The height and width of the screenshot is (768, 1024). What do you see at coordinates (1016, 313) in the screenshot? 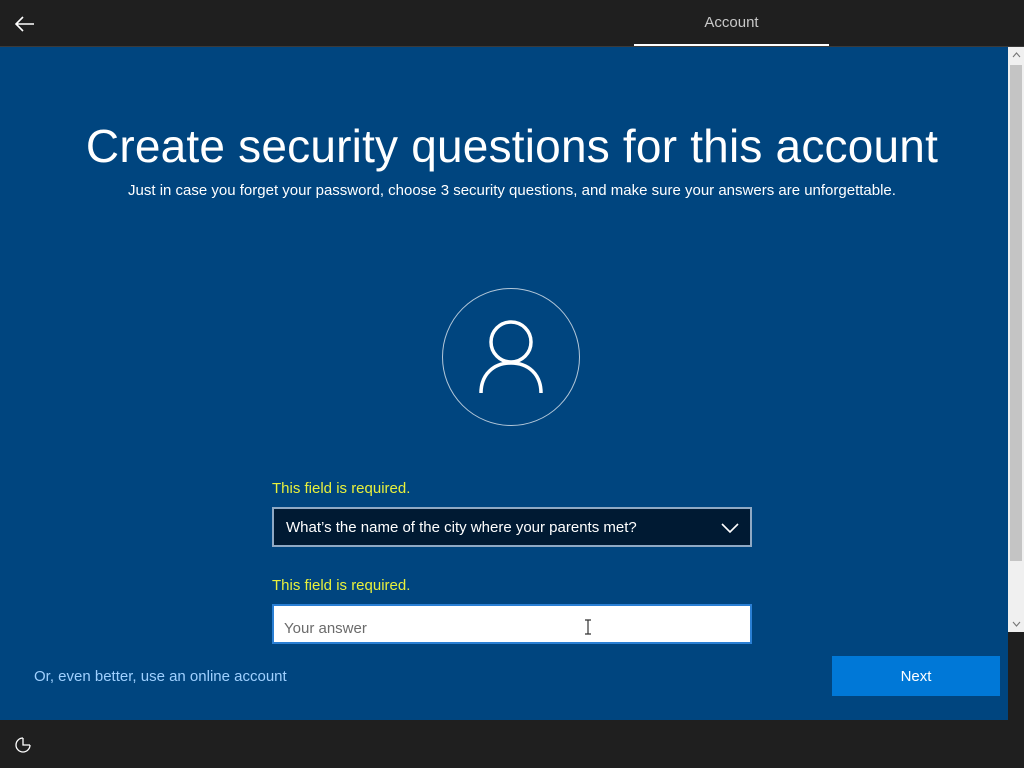
I see `scroll-thumb` at bounding box center [1016, 313].